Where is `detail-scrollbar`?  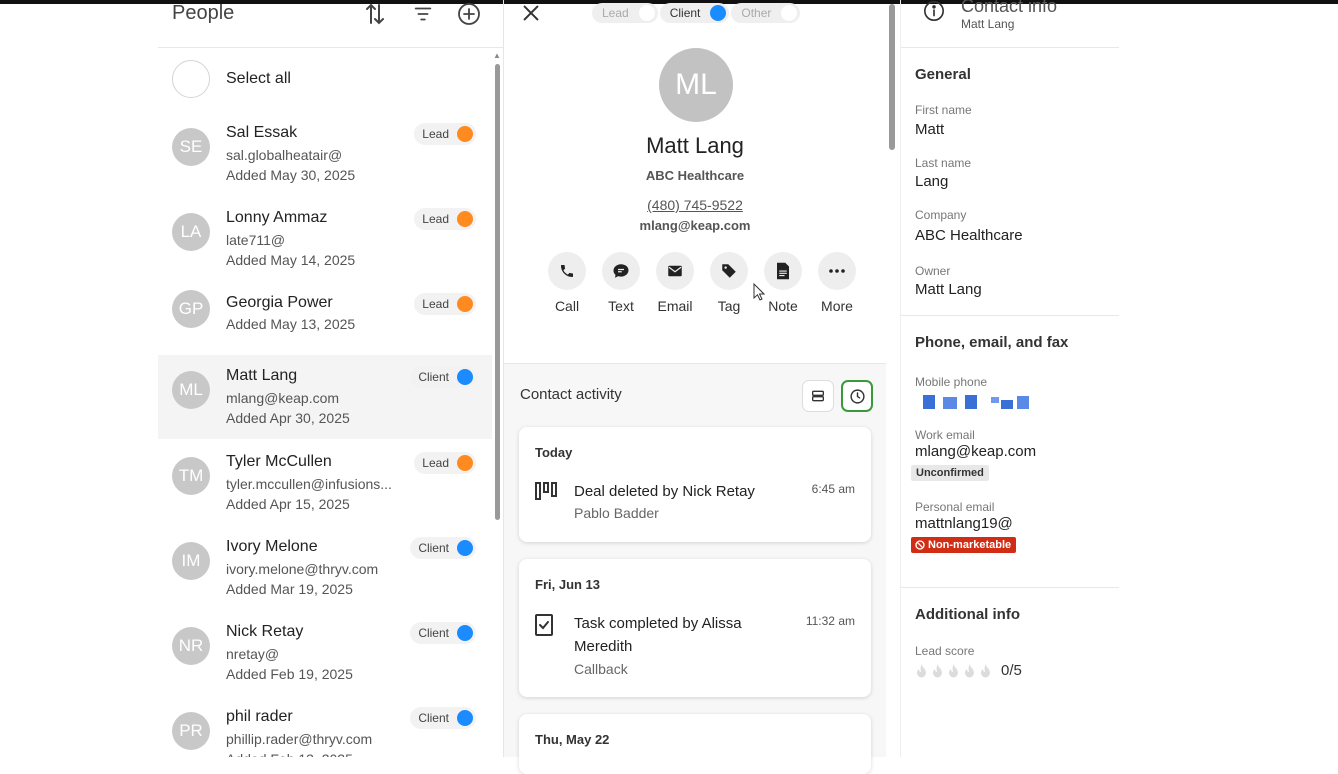 detail-scrollbar is located at coordinates (892, 77).